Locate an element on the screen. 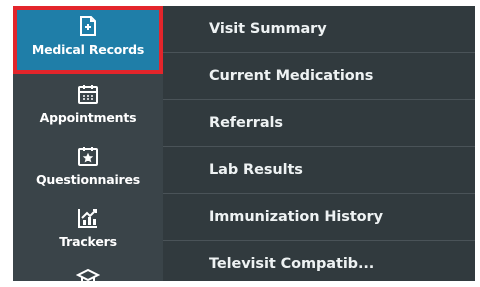  sidebar-item-questionnaires: Questionnaires is located at coordinates (88, 167).